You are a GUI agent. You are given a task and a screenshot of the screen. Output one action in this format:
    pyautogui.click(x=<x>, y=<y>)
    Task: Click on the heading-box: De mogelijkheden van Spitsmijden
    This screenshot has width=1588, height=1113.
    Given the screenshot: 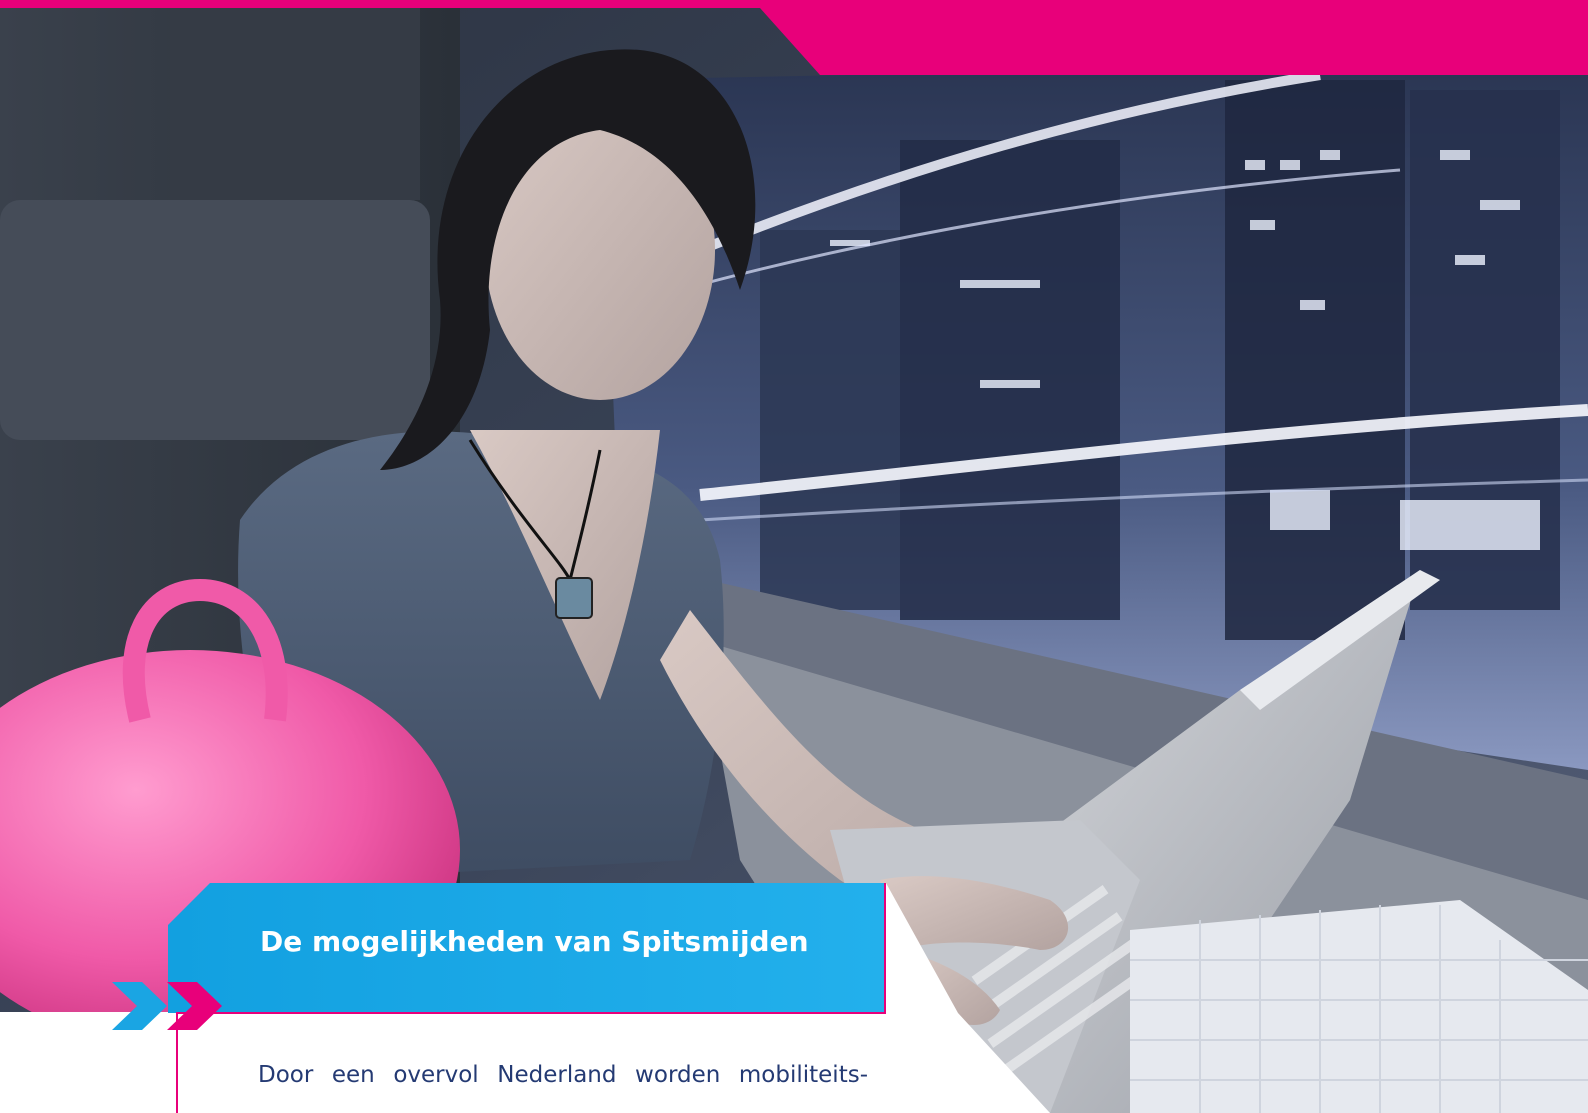 What is the action you would take?
    pyautogui.click(x=527, y=948)
    